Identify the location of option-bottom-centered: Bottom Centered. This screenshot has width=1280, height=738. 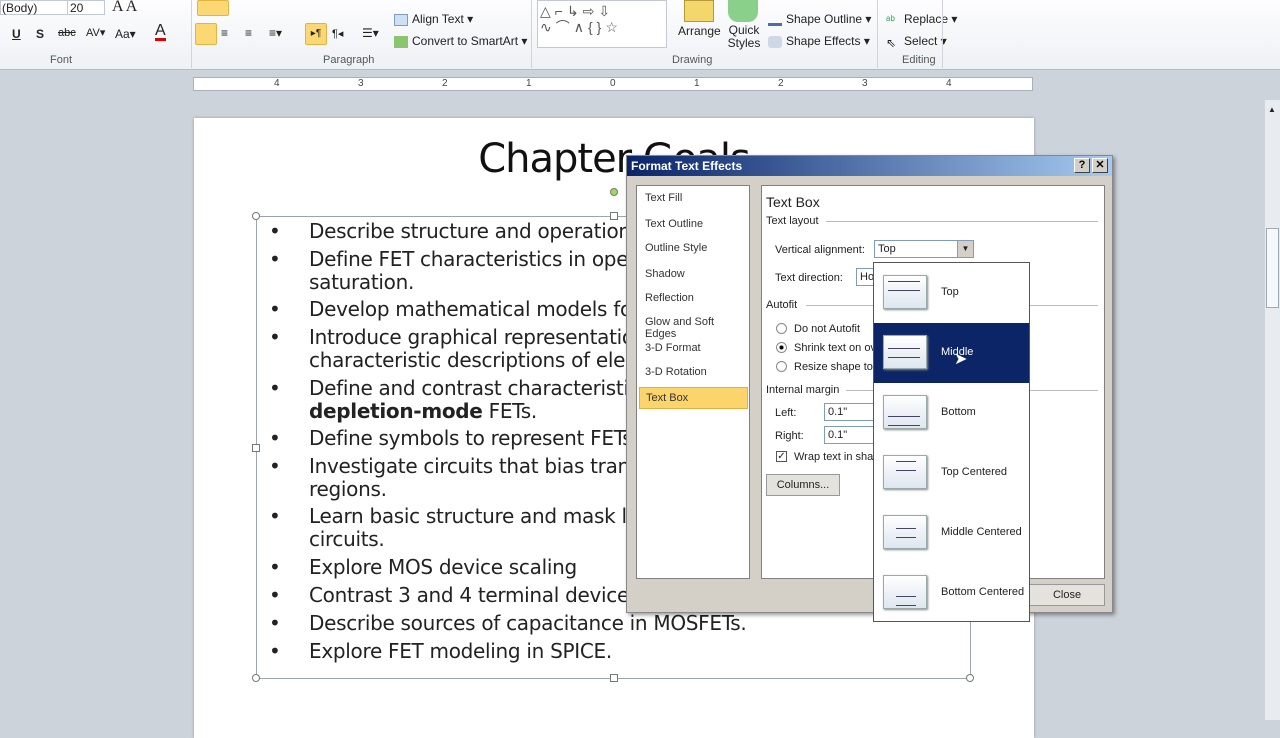
(951, 593).